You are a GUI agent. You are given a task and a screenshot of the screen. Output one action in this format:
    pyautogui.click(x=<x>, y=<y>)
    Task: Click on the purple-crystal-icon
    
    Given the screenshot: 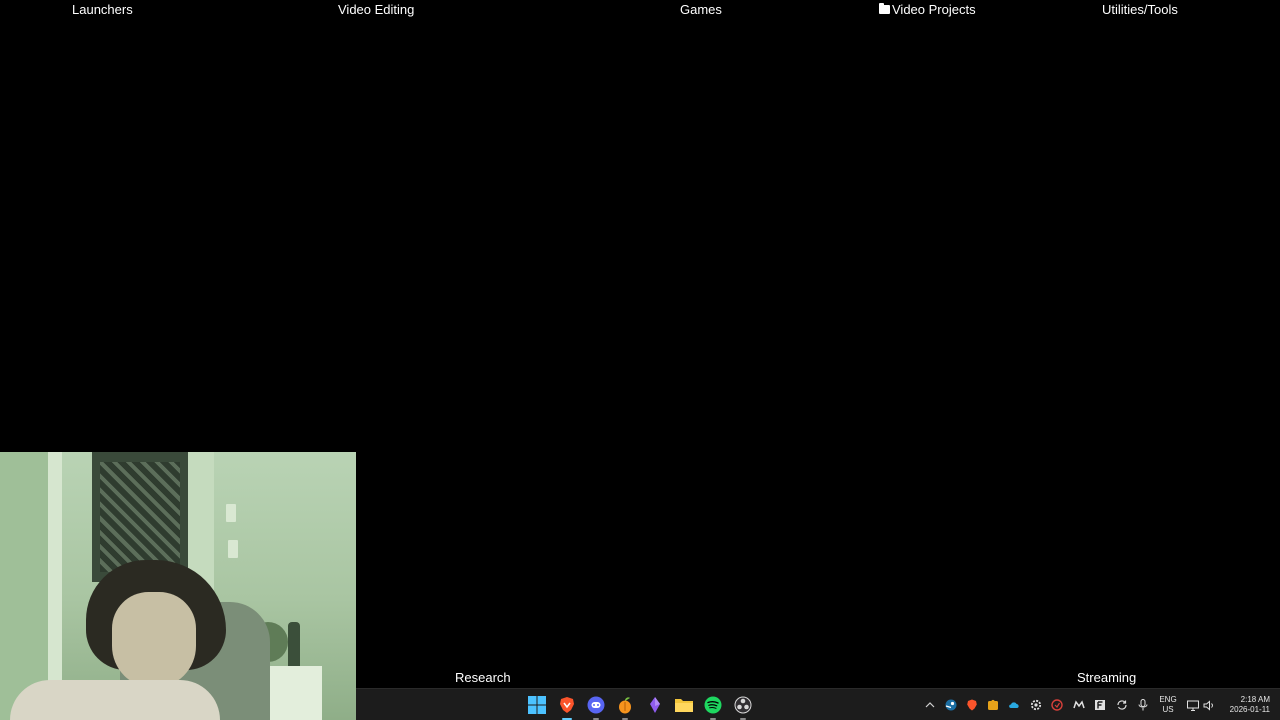 What is the action you would take?
    pyautogui.click(x=655, y=705)
    